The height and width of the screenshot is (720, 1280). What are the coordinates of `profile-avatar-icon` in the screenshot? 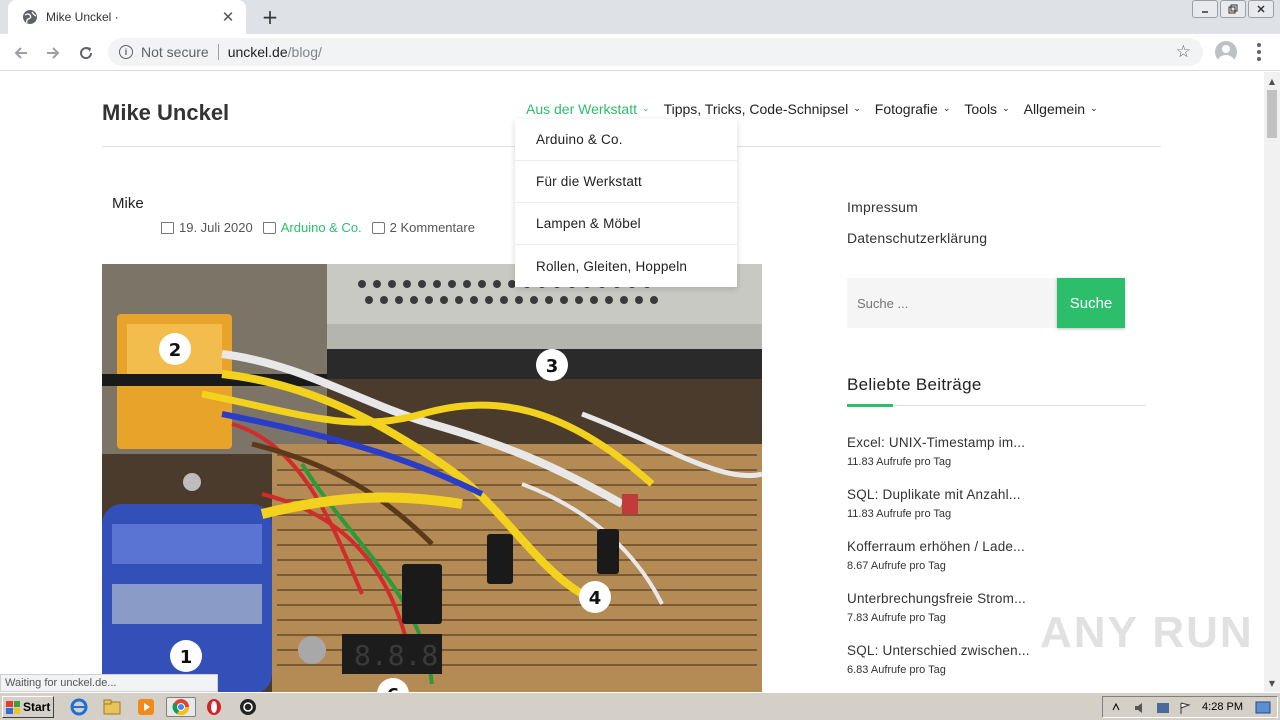 It's located at (1226, 52).